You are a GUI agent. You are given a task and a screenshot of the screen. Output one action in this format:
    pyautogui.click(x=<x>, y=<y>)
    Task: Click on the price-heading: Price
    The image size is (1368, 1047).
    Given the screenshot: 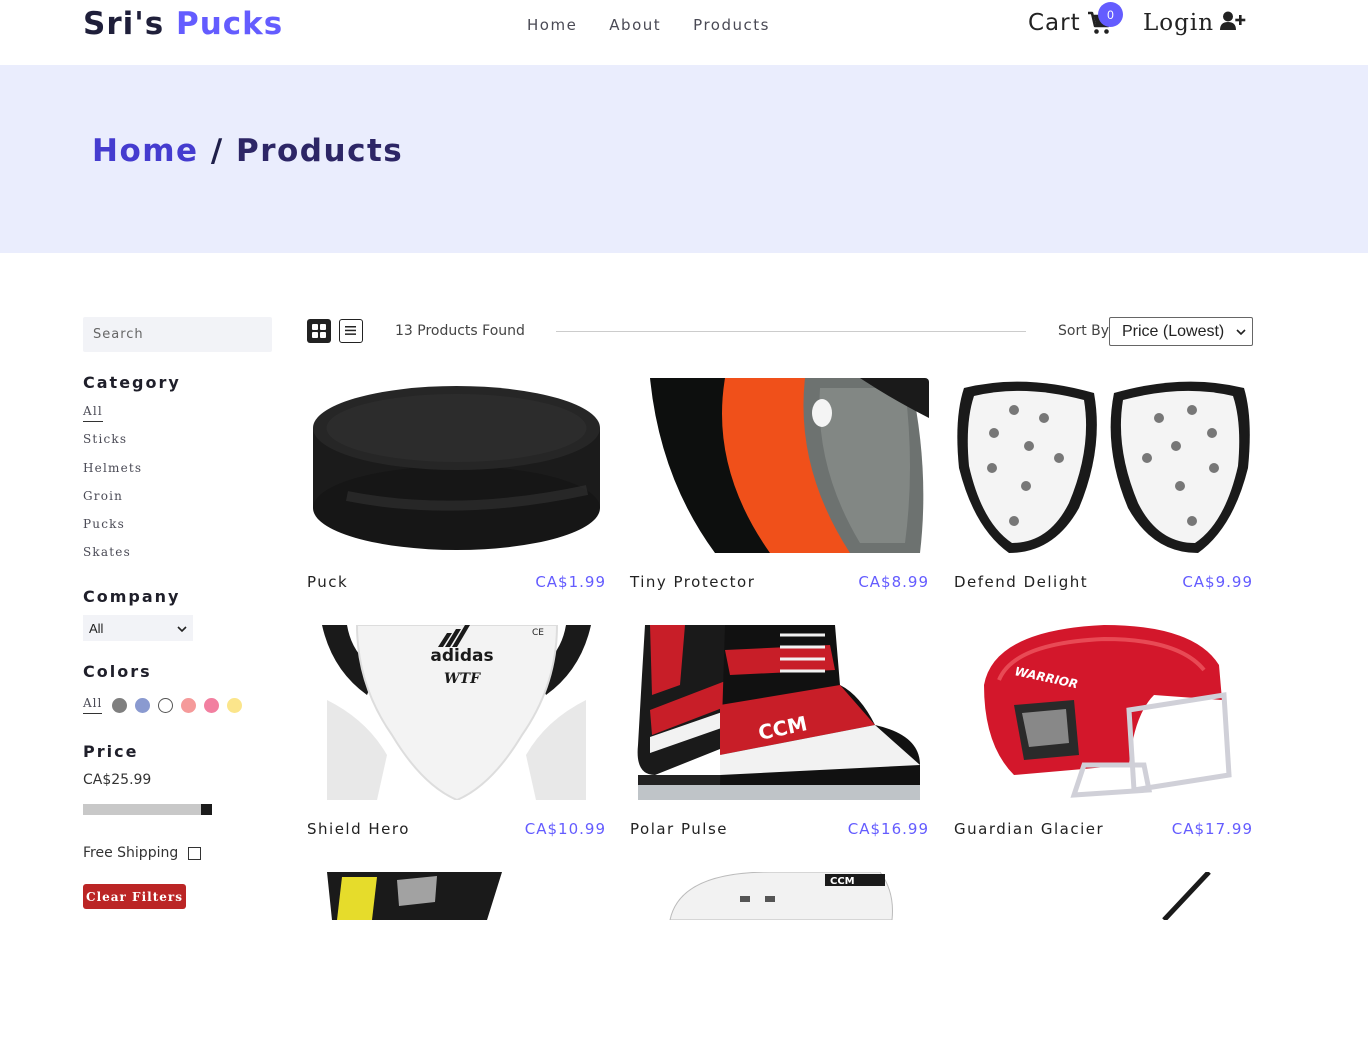 What is the action you would take?
    pyautogui.click(x=111, y=751)
    